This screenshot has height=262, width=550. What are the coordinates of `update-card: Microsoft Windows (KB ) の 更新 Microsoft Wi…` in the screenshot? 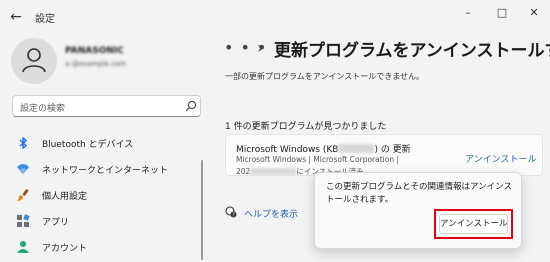 It's located at (384, 155).